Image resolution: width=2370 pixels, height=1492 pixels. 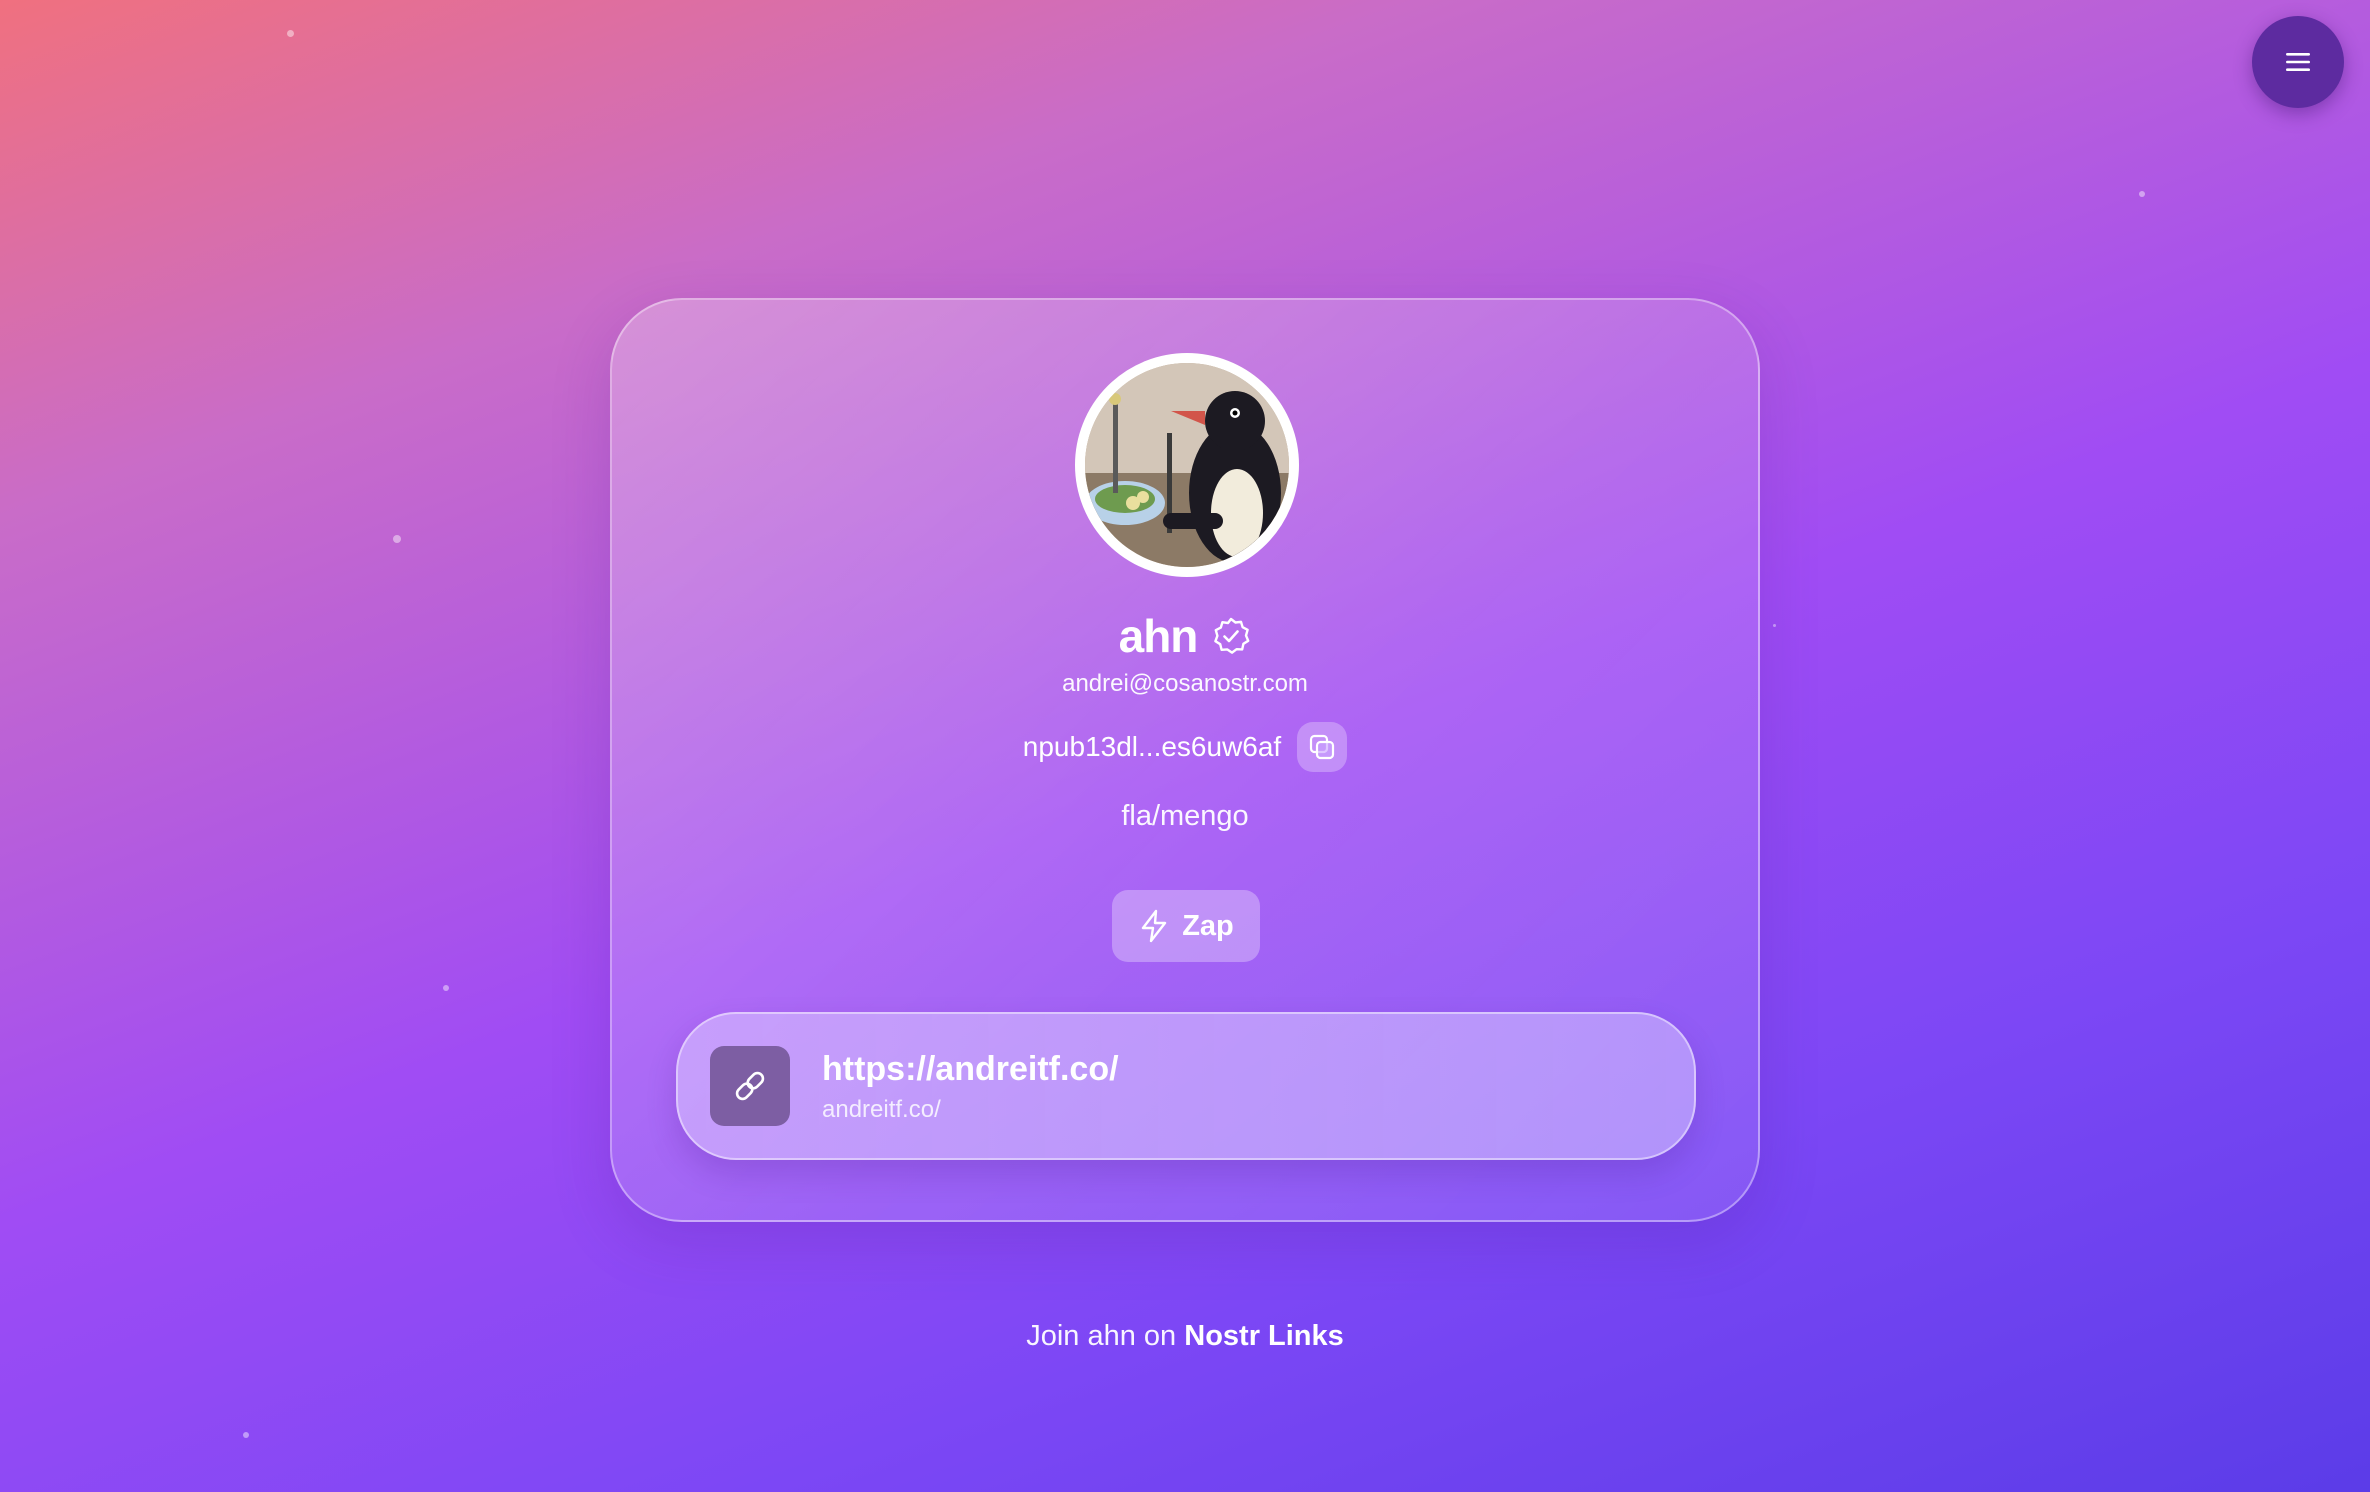 I want to click on nip05-address: andrei@cosanostr.com, so click(x=1185, y=683).